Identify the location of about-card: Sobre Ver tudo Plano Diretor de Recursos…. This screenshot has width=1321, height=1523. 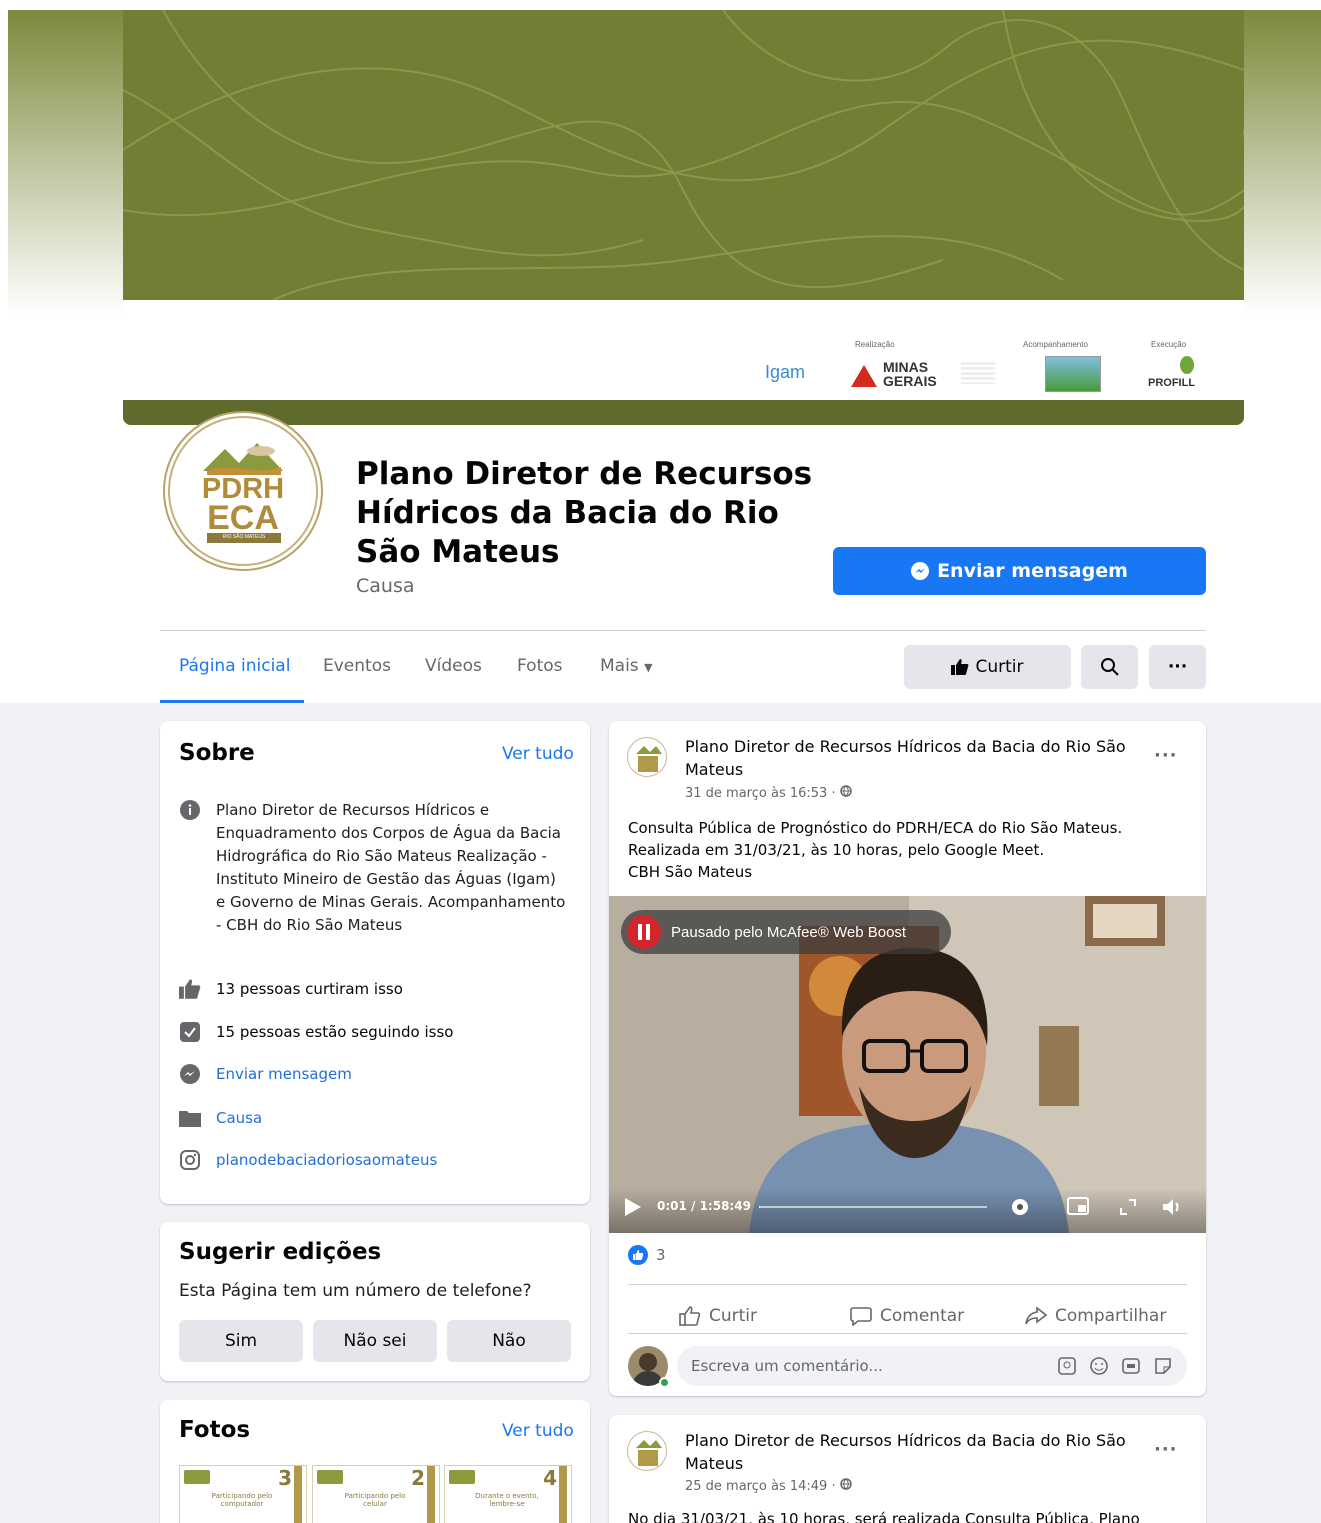
(375, 962).